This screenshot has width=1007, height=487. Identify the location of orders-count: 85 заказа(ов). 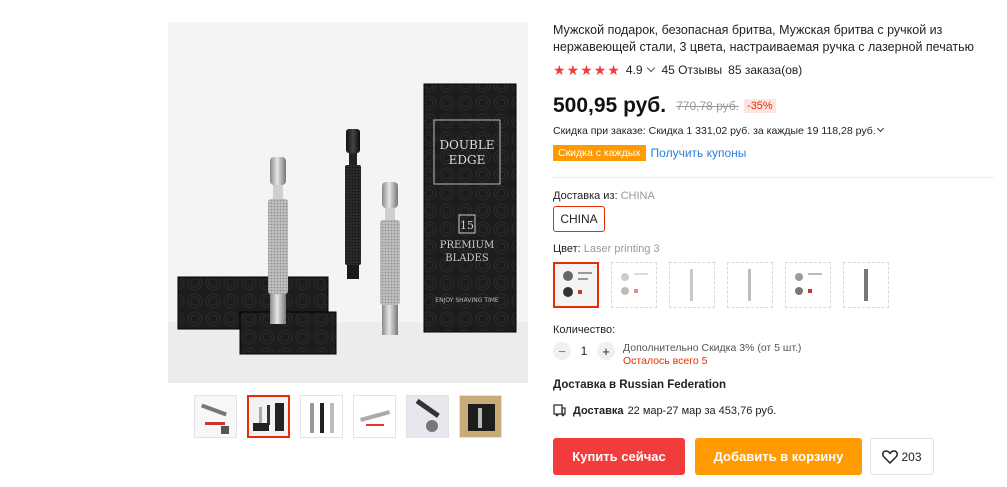
(765, 70).